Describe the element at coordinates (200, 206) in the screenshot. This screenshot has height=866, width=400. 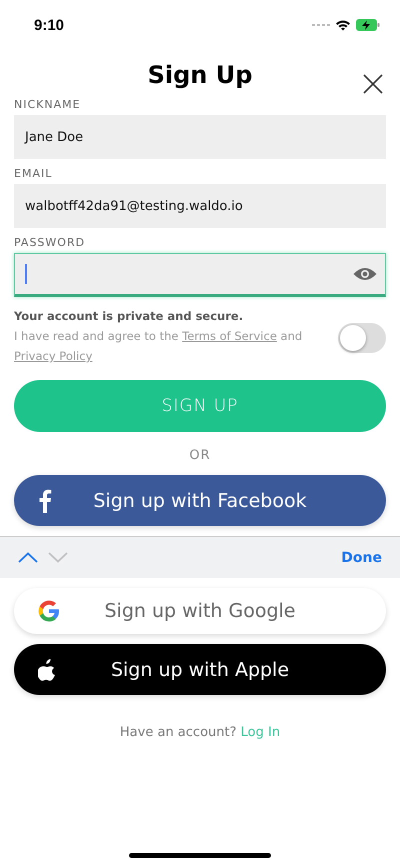
I see `input-field: walbotff42da91@testing.waldo.io` at that location.